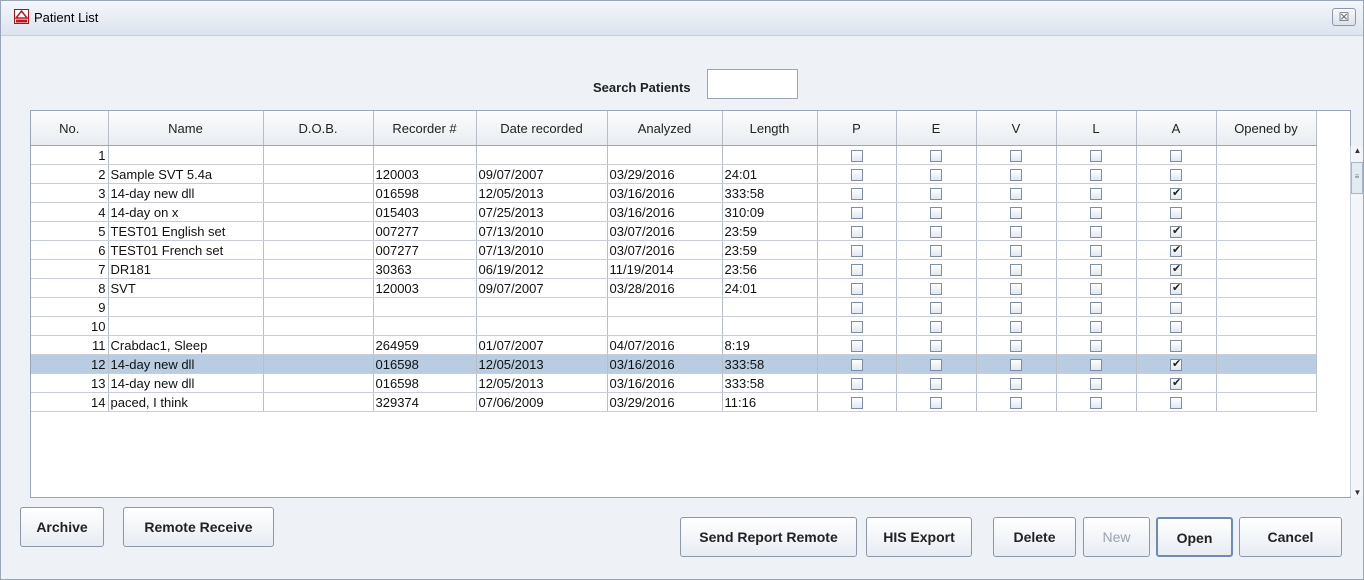 The image size is (1364, 580). What do you see at coordinates (62, 527) in the screenshot?
I see `archive-button: Archive` at bounding box center [62, 527].